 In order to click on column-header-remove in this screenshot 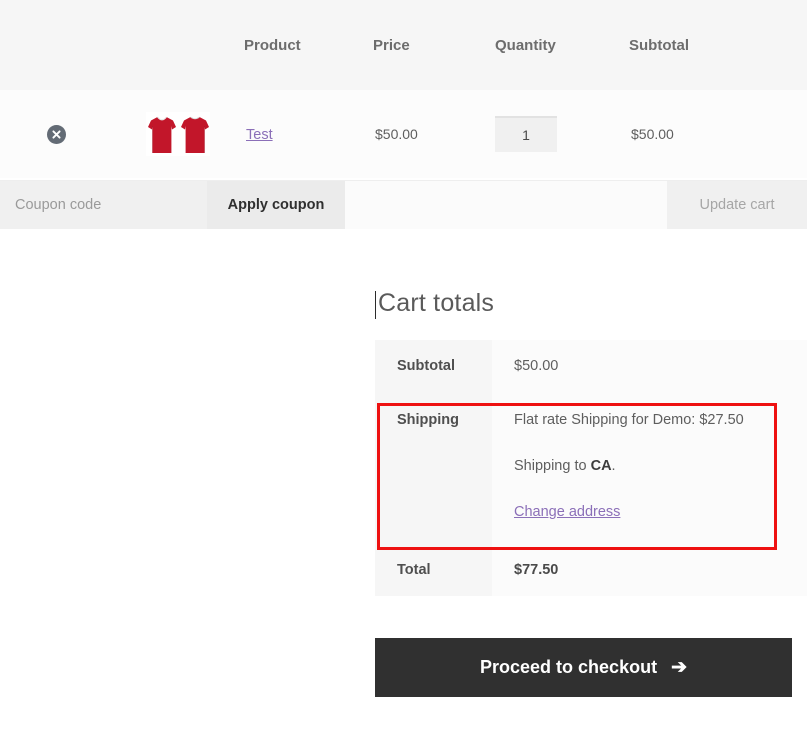, I will do `click(56, 45)`.